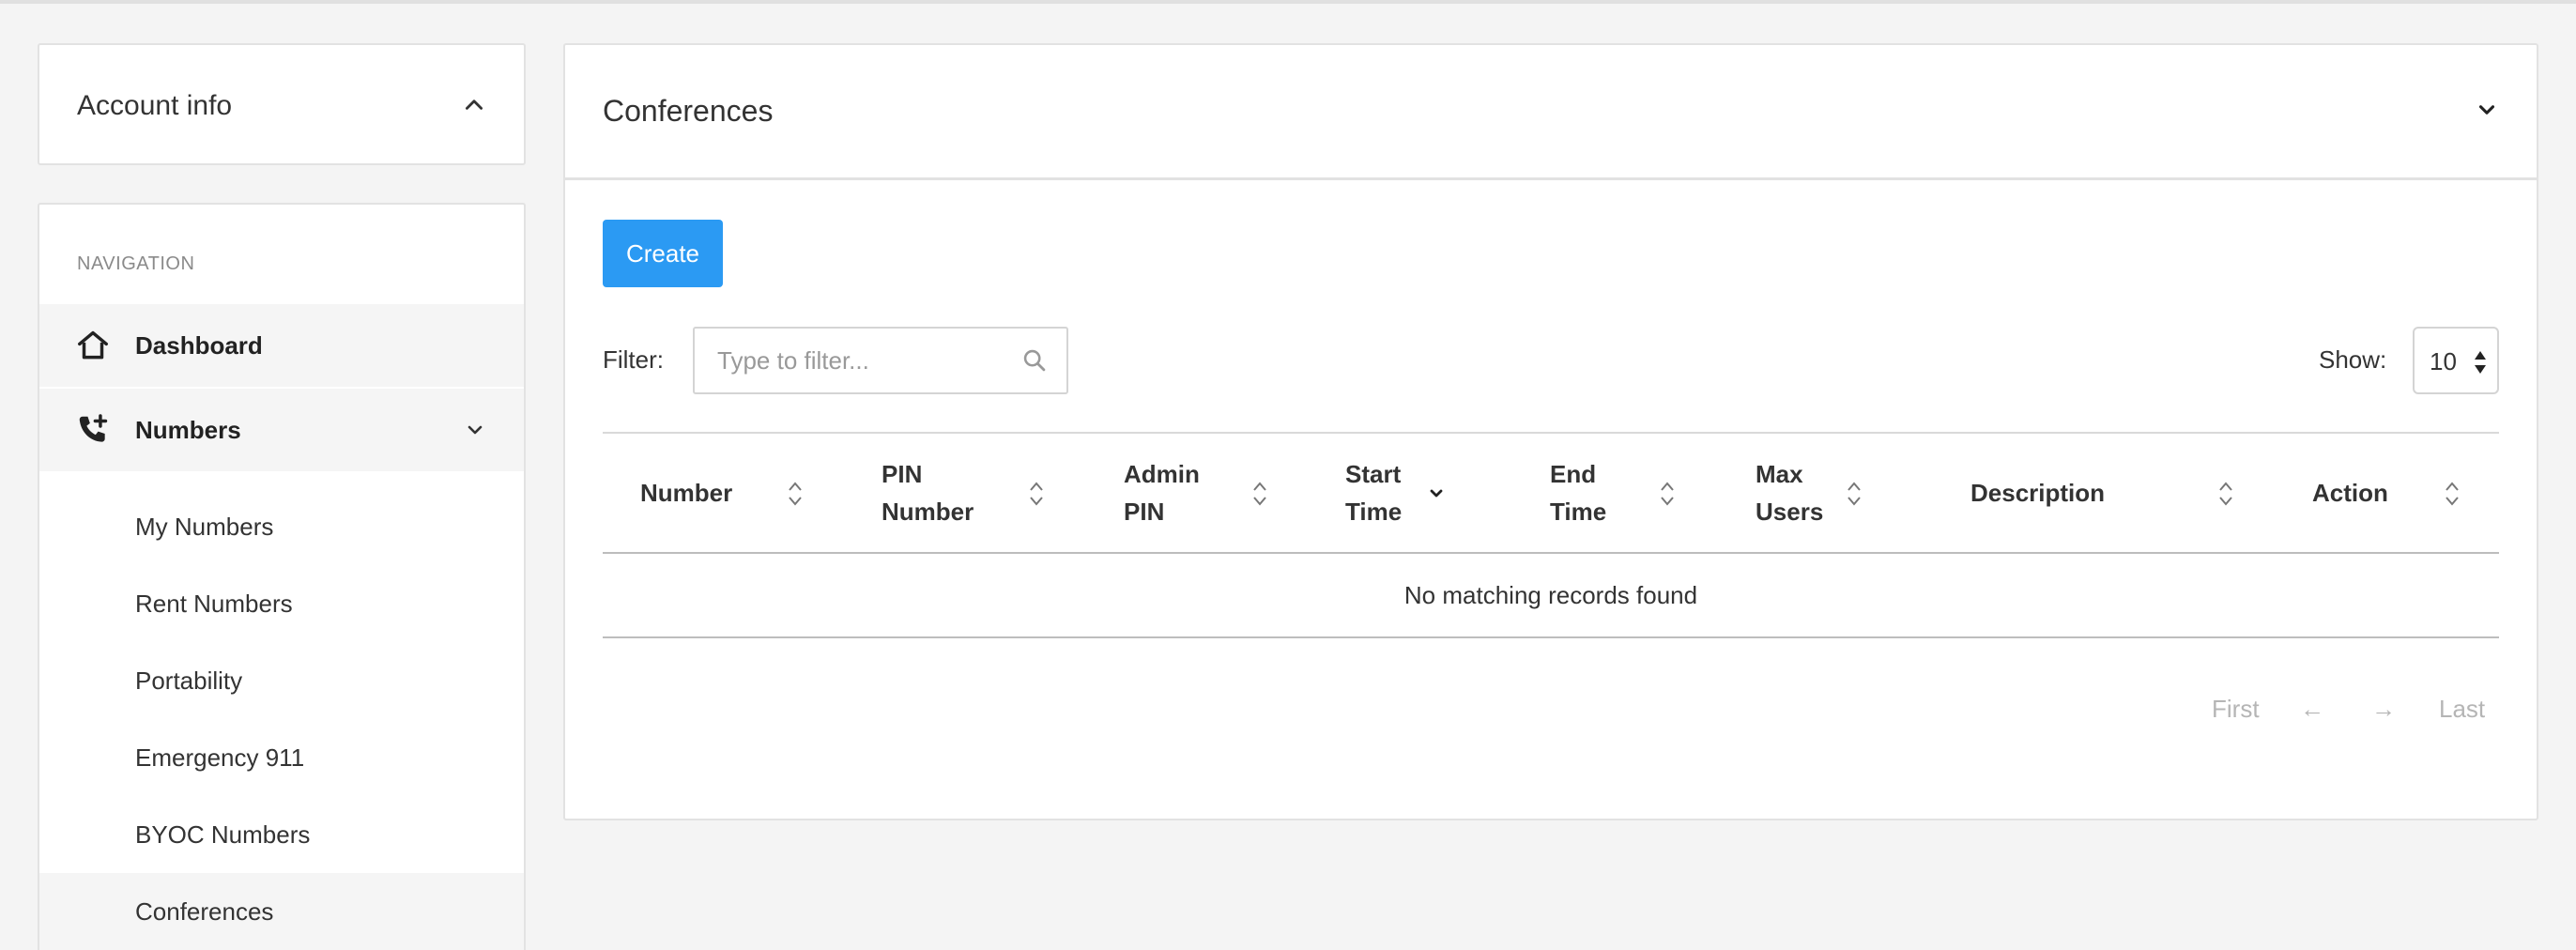  I want to click on column-header-description: Description, so click(2104, 495).